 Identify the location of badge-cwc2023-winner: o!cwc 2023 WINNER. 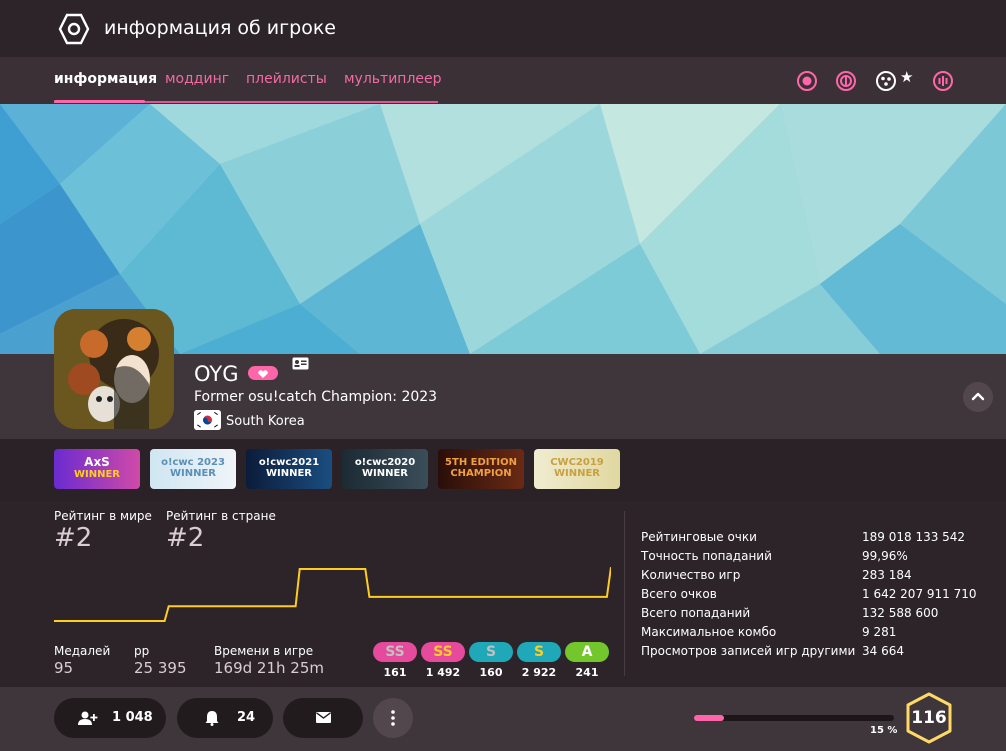
(193, 469).